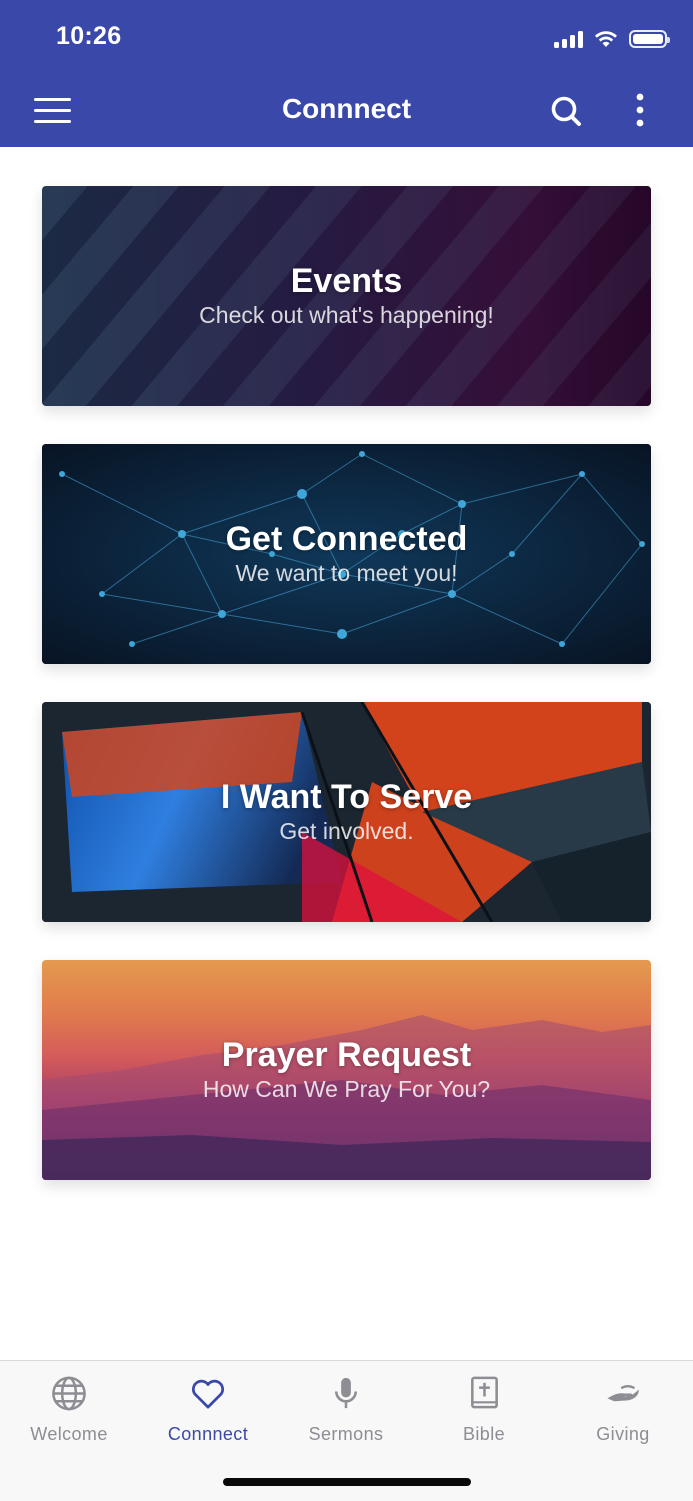 The width and height of the screenshot is (693, 1501). I want to click on nav-item-connnect: Connnect, so click(208, 1410).